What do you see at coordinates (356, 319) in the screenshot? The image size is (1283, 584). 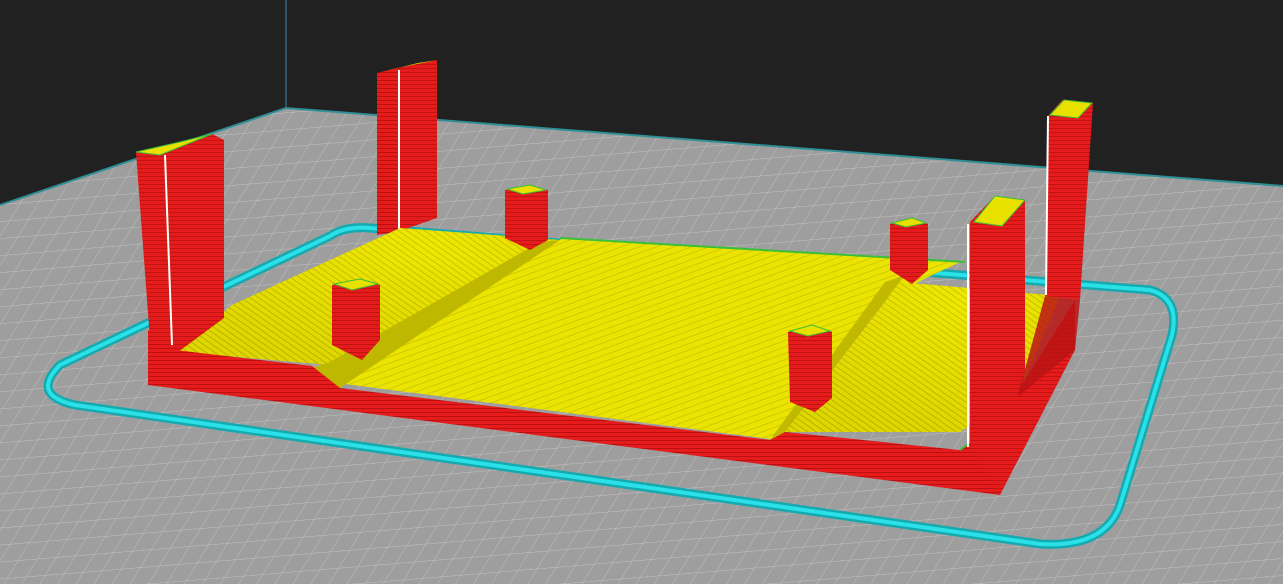 I see `left-pillar` at bounding box center [356, 319].